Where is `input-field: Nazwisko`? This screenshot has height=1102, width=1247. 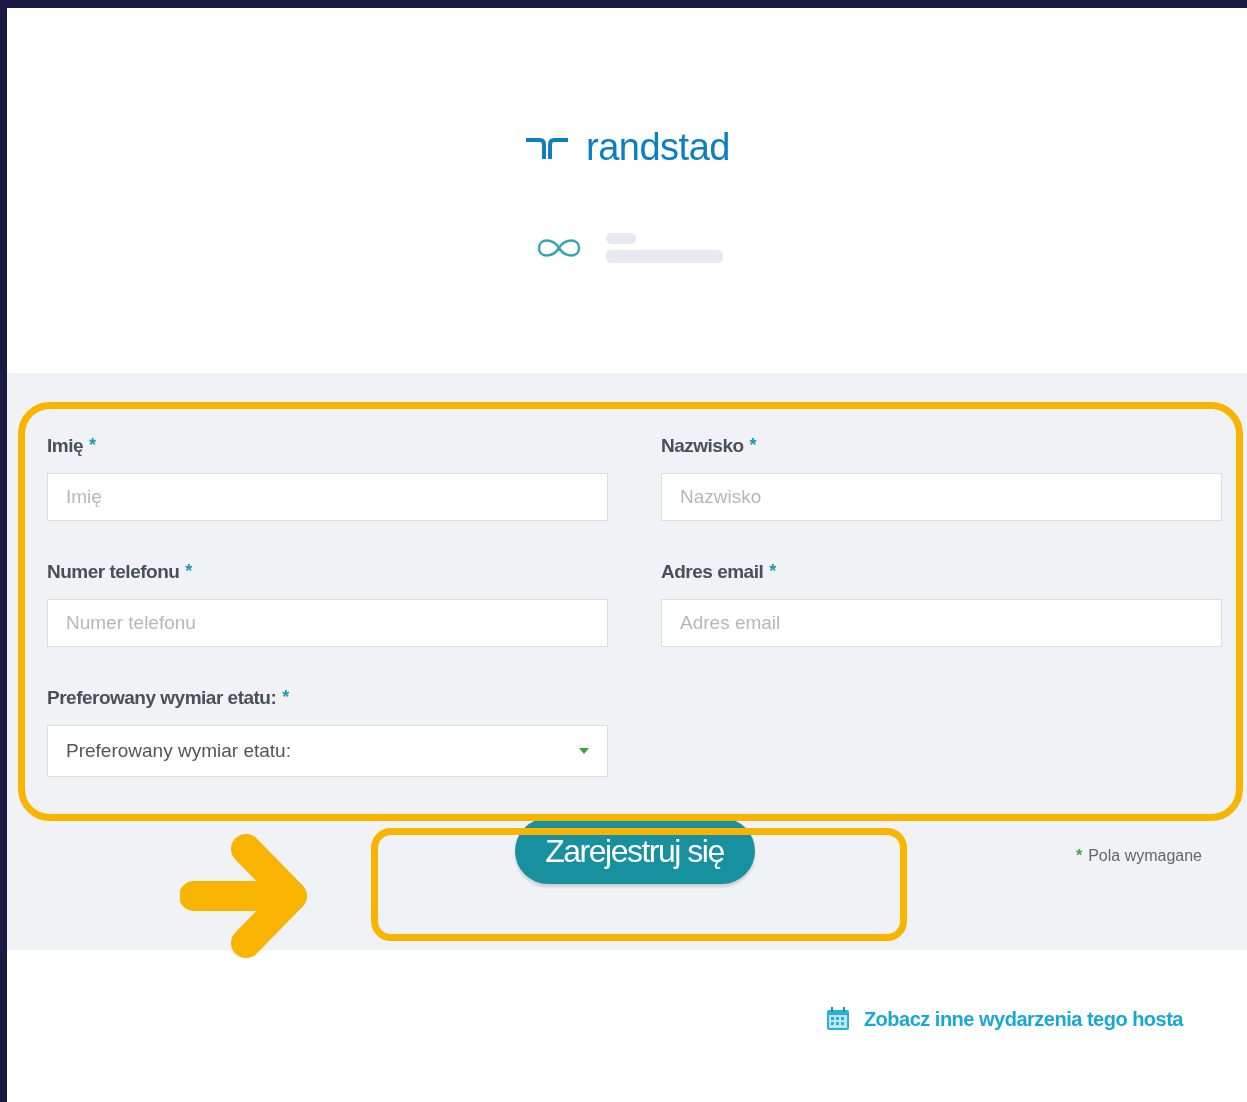
input-field: Nazwisko is located at coordinates (941, 497).